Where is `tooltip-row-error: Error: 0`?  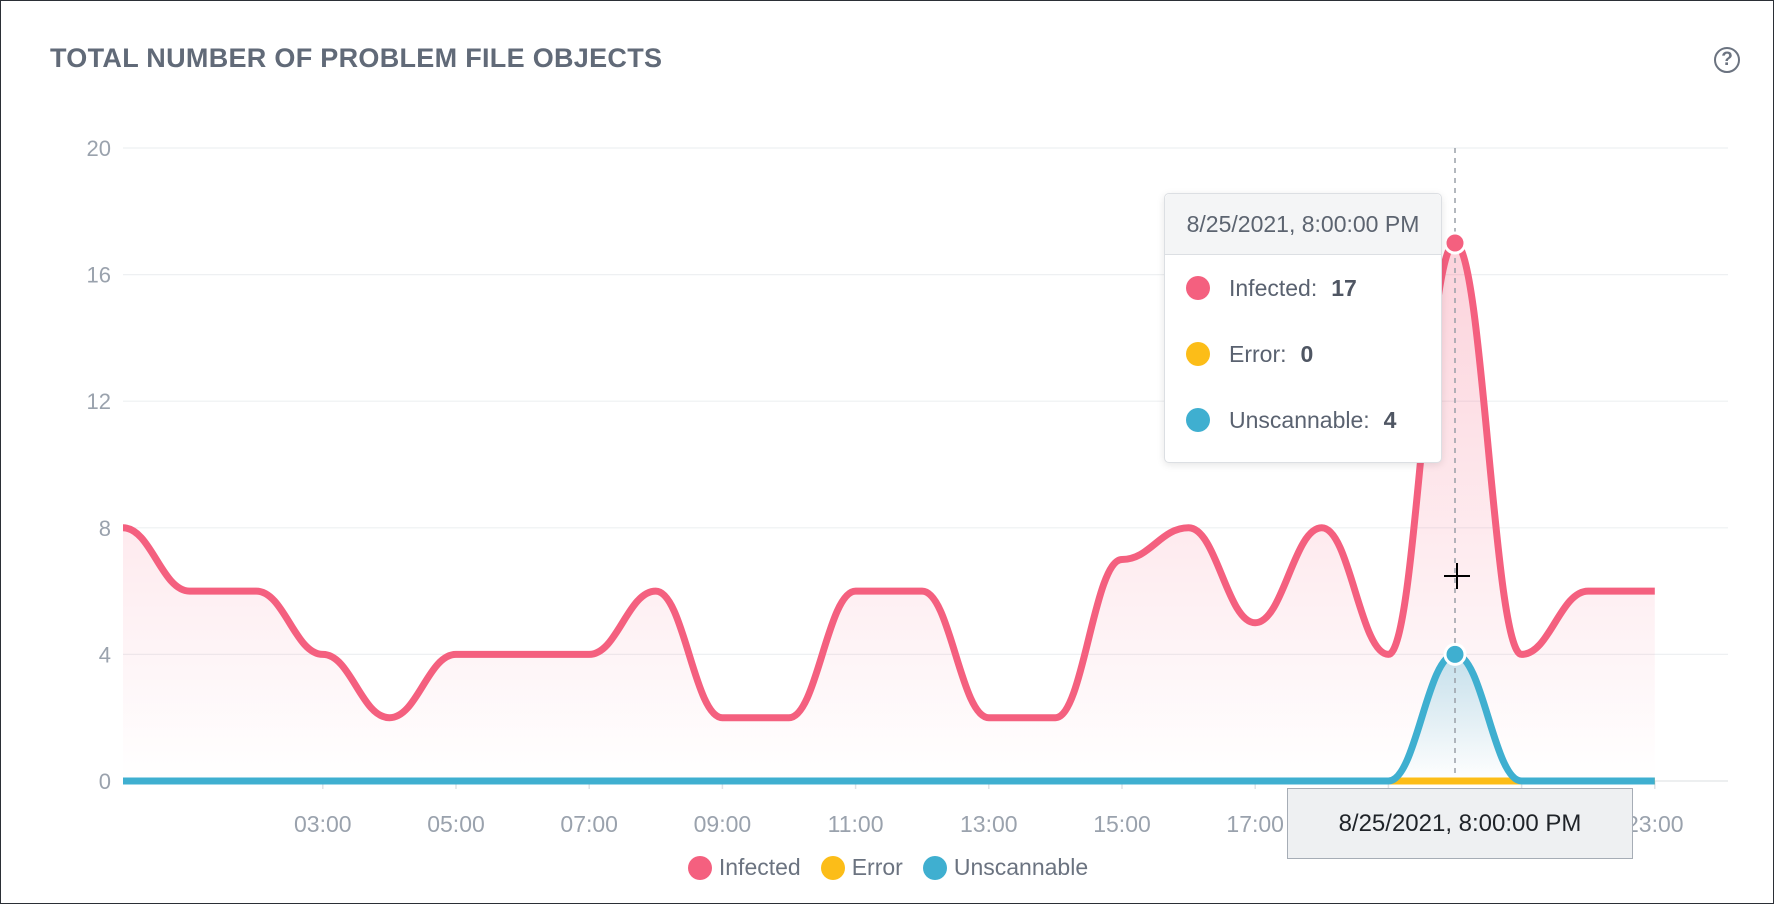 tooltip-row-error: Error: 0 is located at coordinates (1303, 354).